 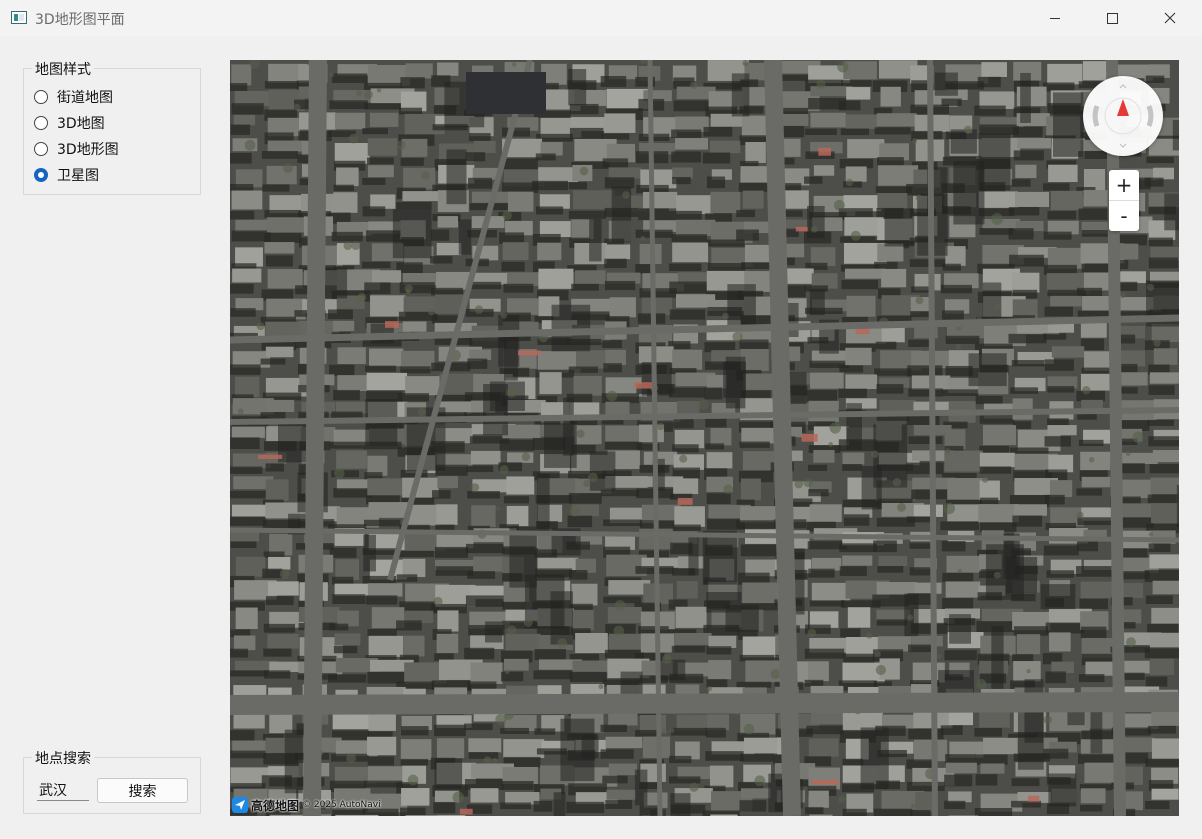 What do you see at coordinates (63, 69) in the screenshot?
I see `map-style-group-title: 地图样式` at bounding box center [63, 69].